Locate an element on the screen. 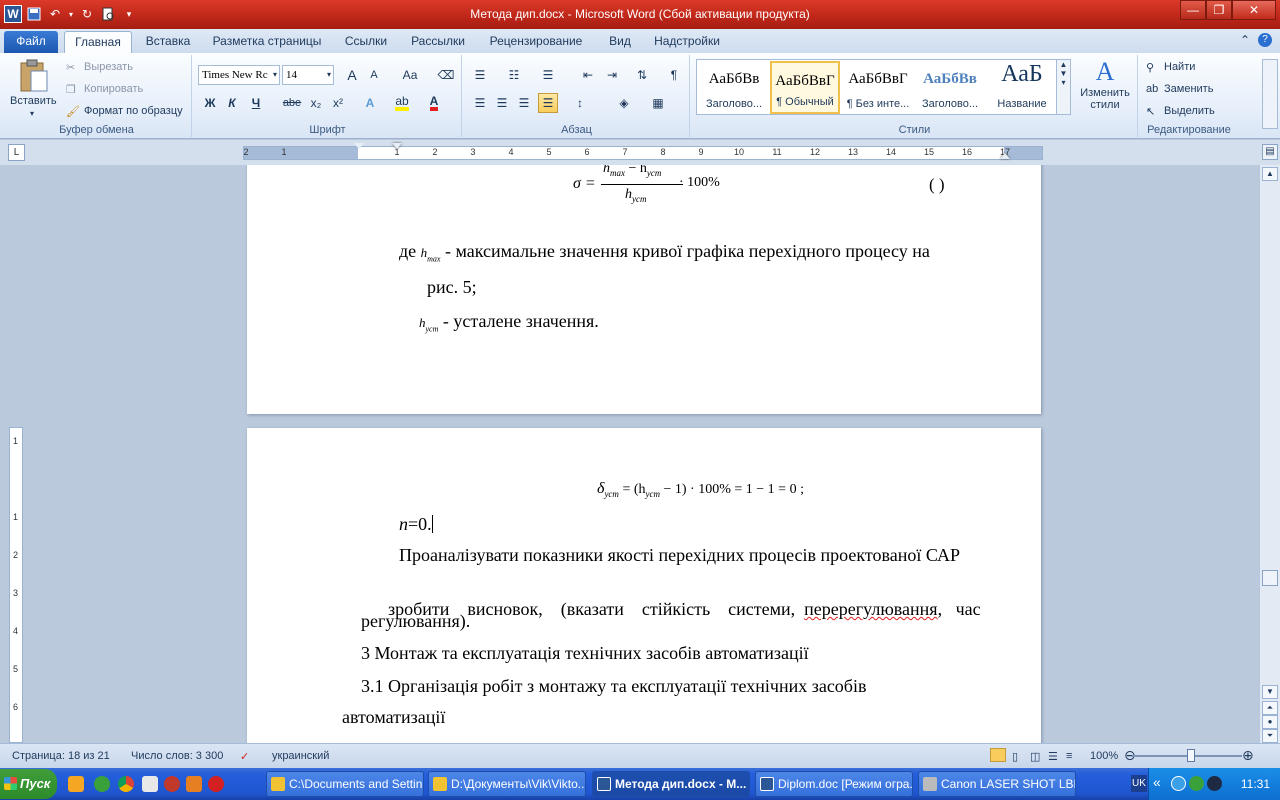 This screenshot has width=1280, height=800. utorrent-icon is located at coordinates (102, 784).